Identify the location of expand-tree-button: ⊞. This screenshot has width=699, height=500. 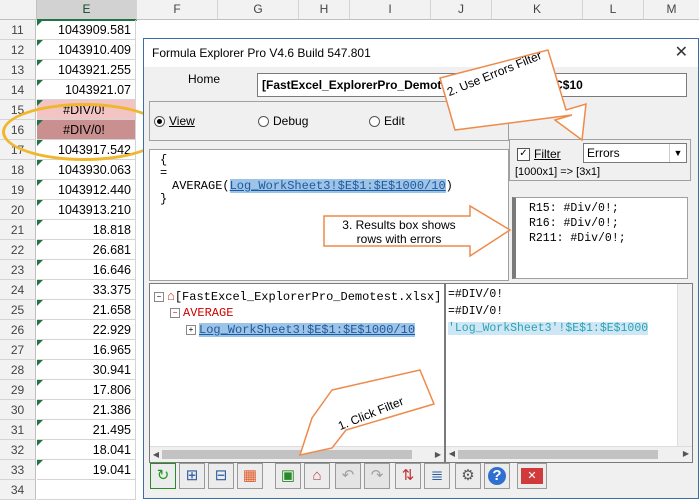
(192, 476).